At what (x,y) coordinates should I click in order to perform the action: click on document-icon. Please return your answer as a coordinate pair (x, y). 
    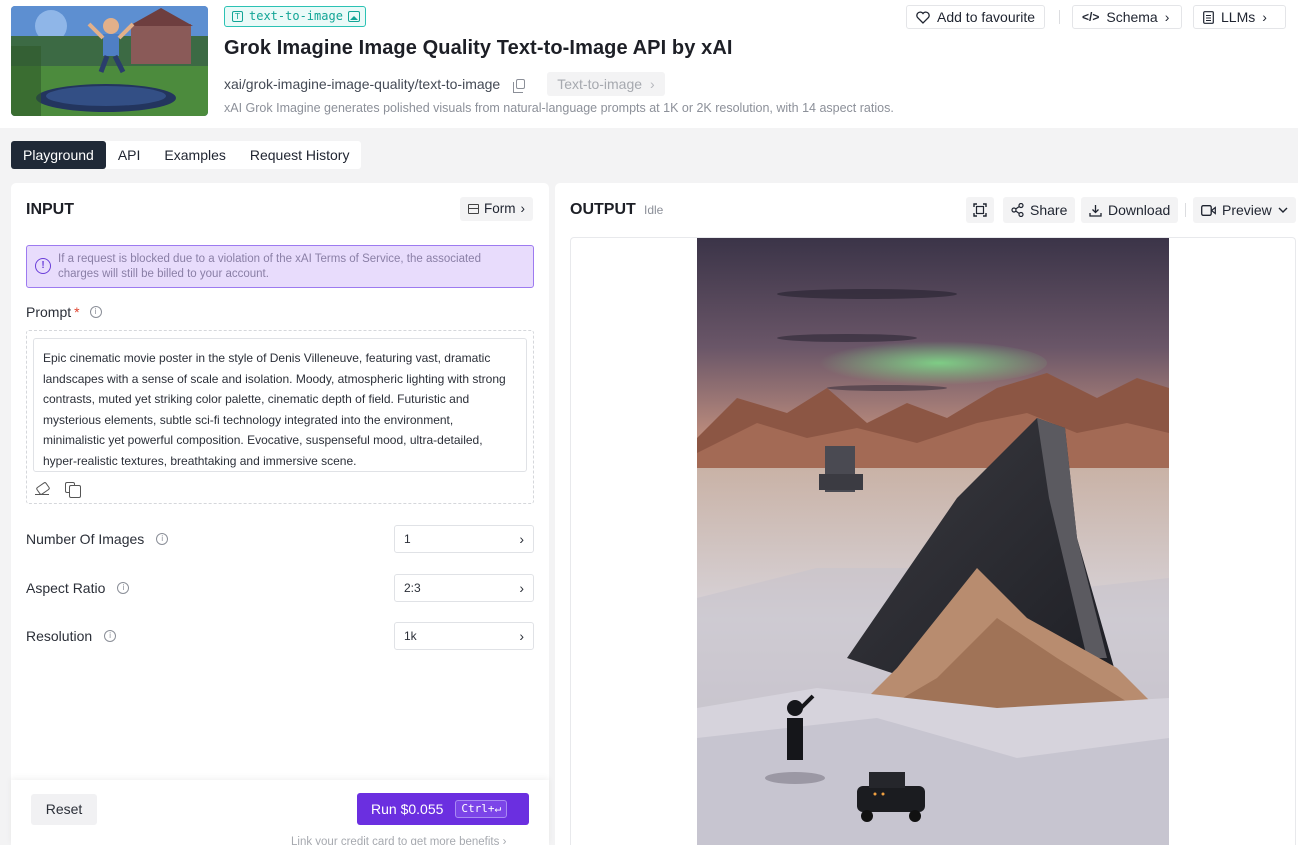
    Looking at the image, I should click on (1208, 17).